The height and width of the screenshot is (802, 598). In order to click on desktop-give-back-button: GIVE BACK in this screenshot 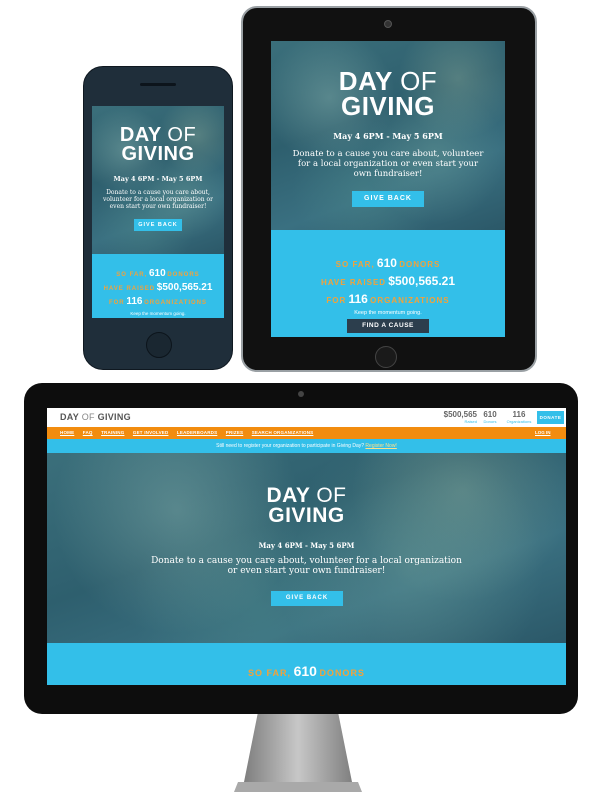, I will do `click(307, 598)`.